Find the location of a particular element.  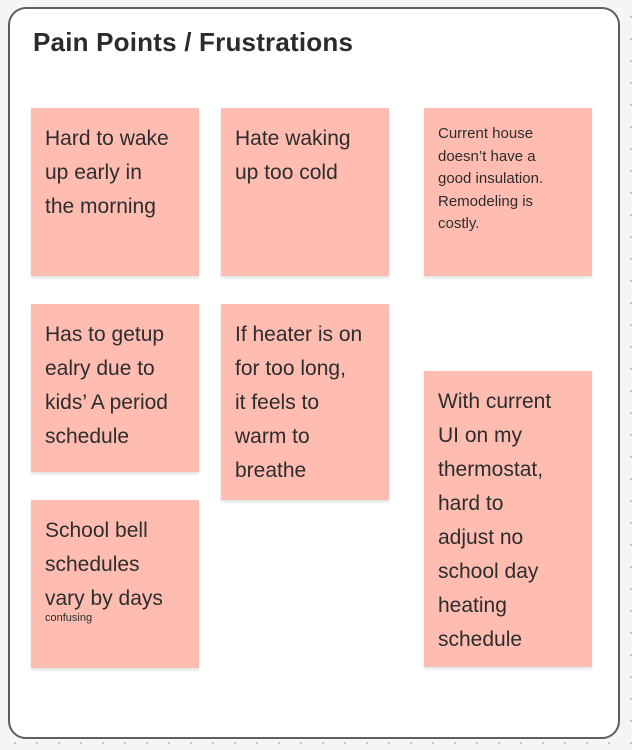

sticky-note-text: School bell schedules vary by days is located at coordinates (104, 564).